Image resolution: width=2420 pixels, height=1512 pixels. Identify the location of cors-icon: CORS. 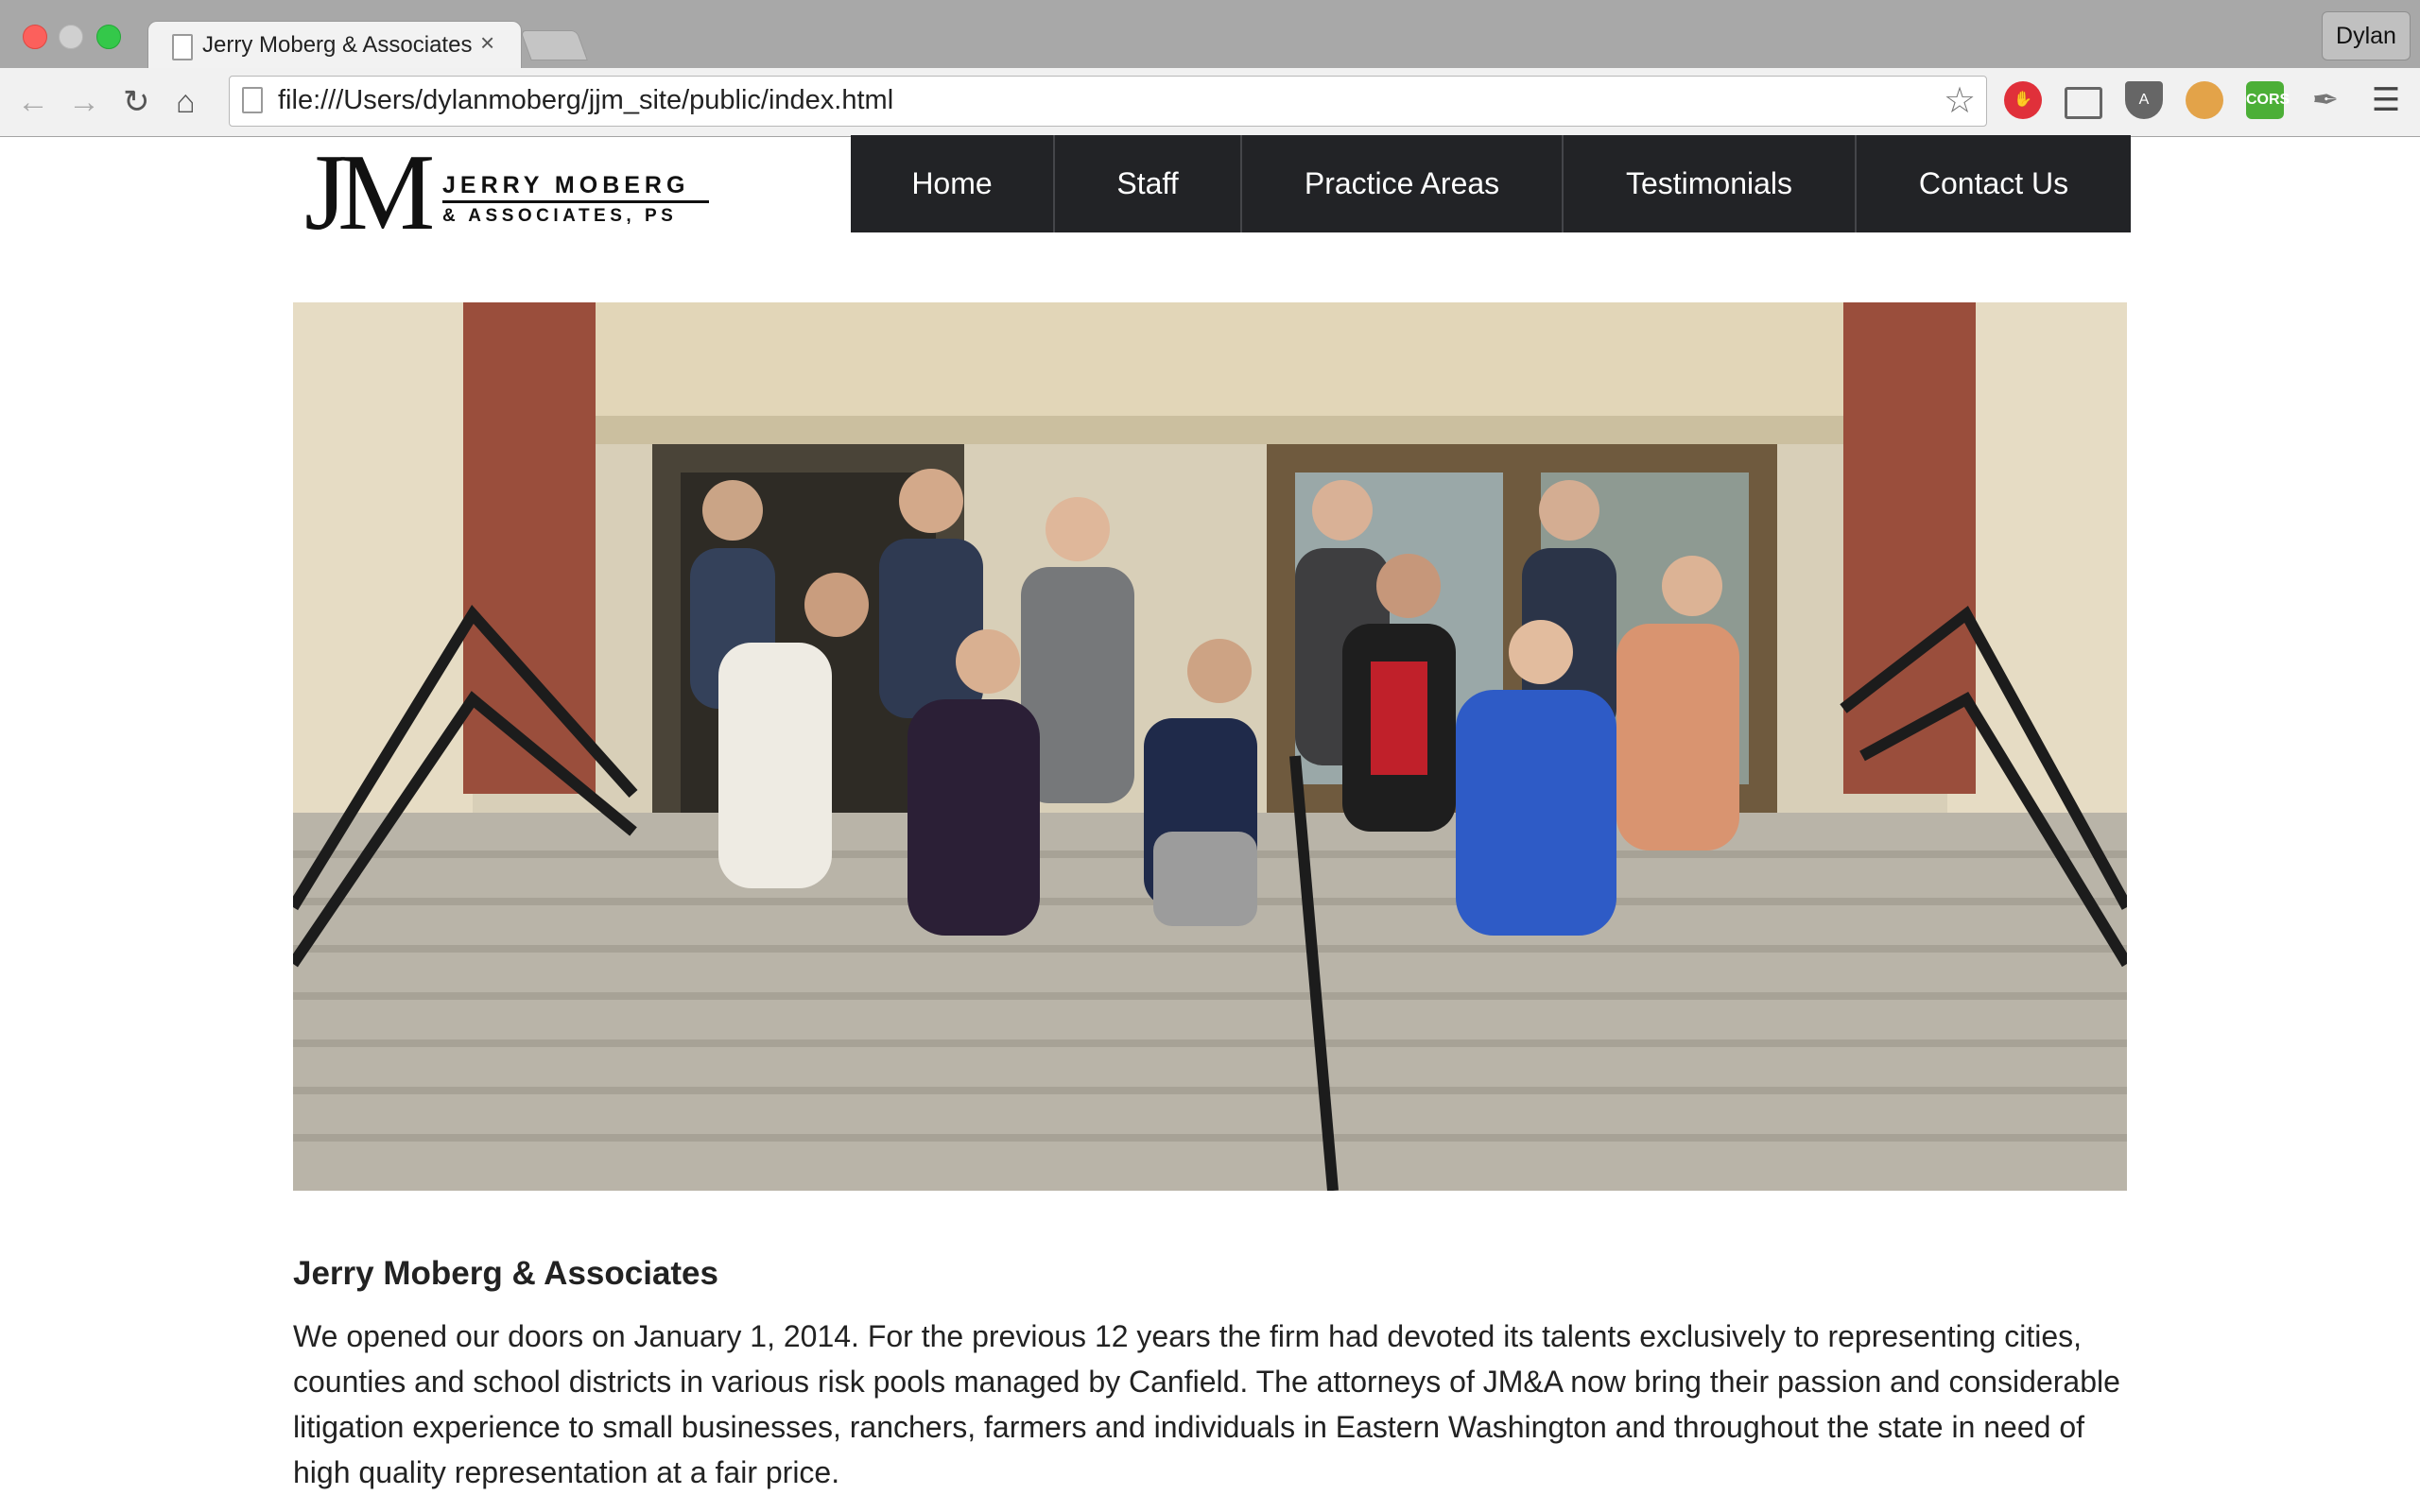
(2268, 100).